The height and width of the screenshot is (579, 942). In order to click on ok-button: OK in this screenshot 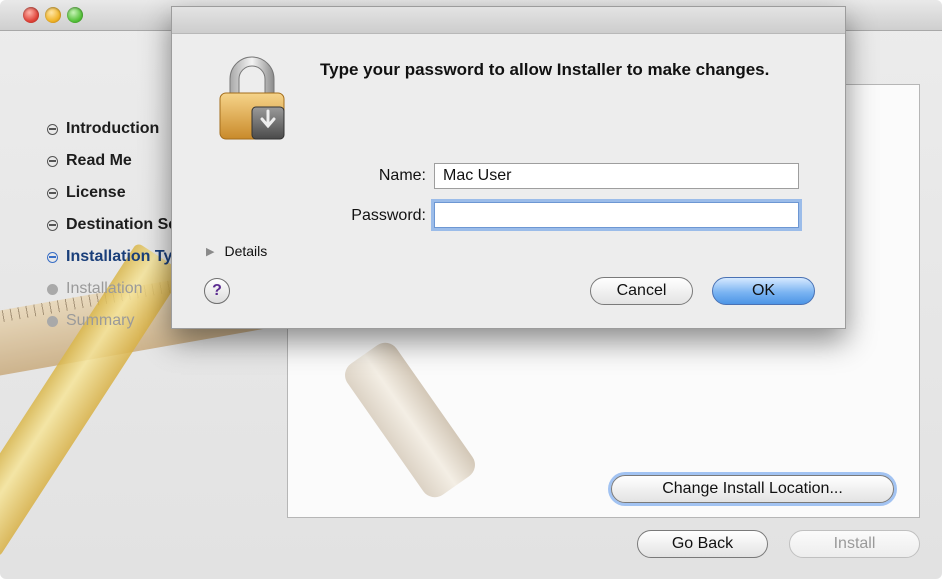, I will do `click(763, 291)`.